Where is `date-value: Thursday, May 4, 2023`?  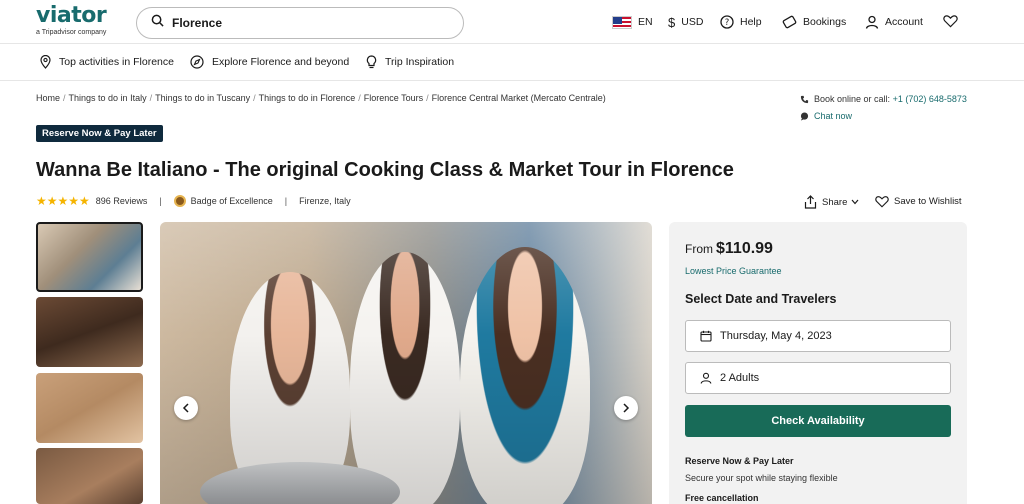
date-value: Thursday, May 4, 2023 is located at coordinates (776, 336).